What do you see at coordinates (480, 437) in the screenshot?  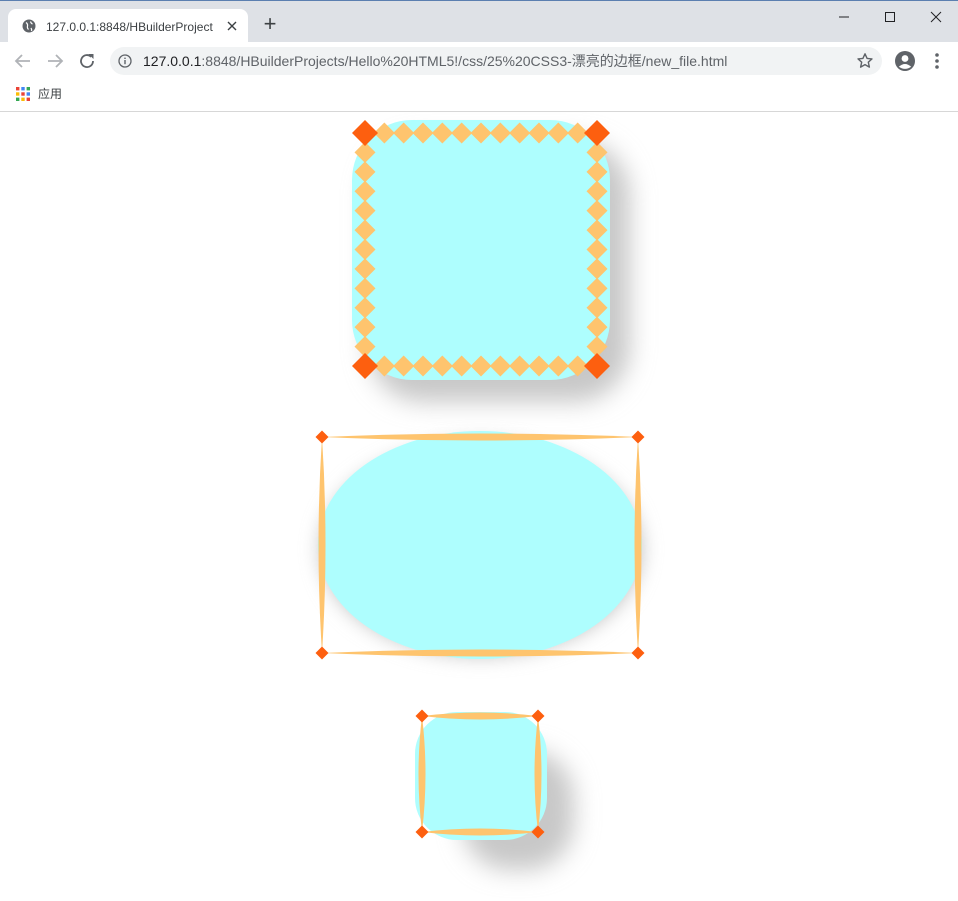 I see `border-edge-top` at bounding box center [480, 437].